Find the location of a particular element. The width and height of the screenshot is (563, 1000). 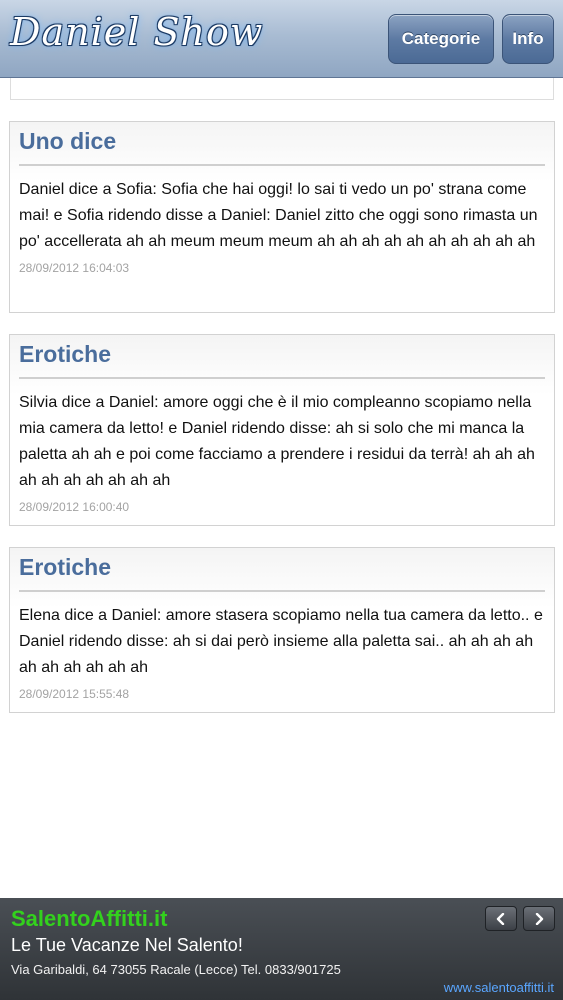

post-date: 28/09/2012 16:00:40 is located at coordinates (74, 507).